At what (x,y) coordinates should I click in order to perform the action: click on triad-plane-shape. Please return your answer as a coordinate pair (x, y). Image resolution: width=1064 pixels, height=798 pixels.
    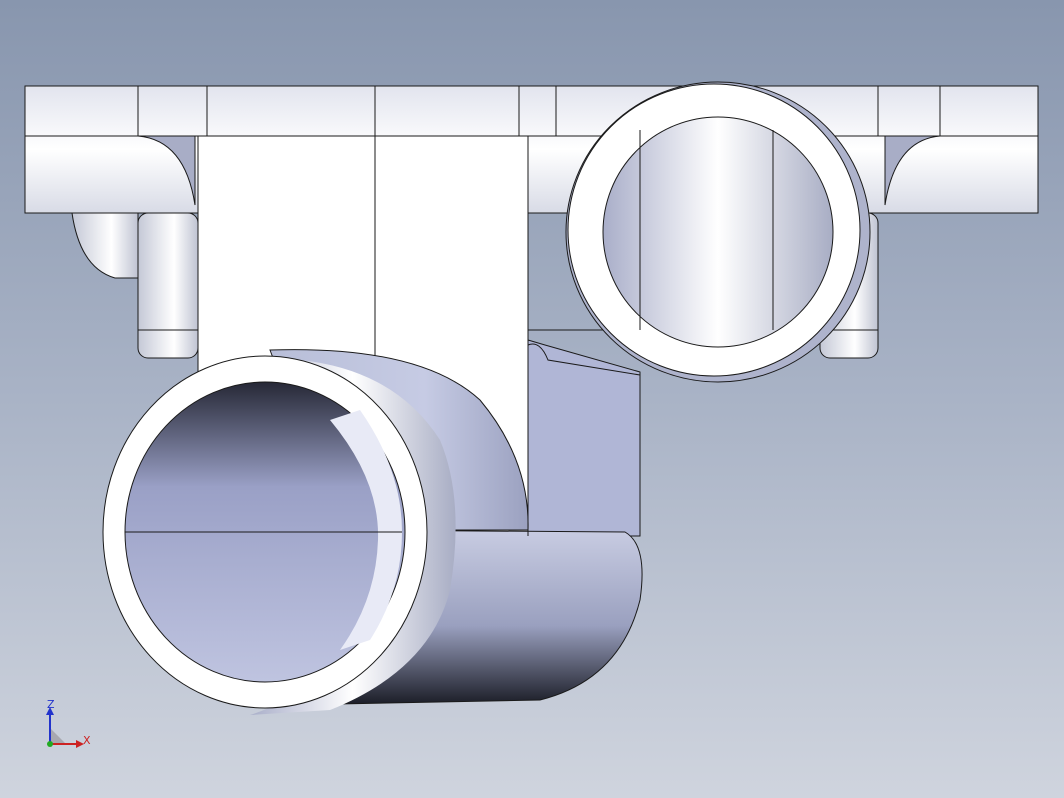
    Looking at the image, I should click on (58, 736).